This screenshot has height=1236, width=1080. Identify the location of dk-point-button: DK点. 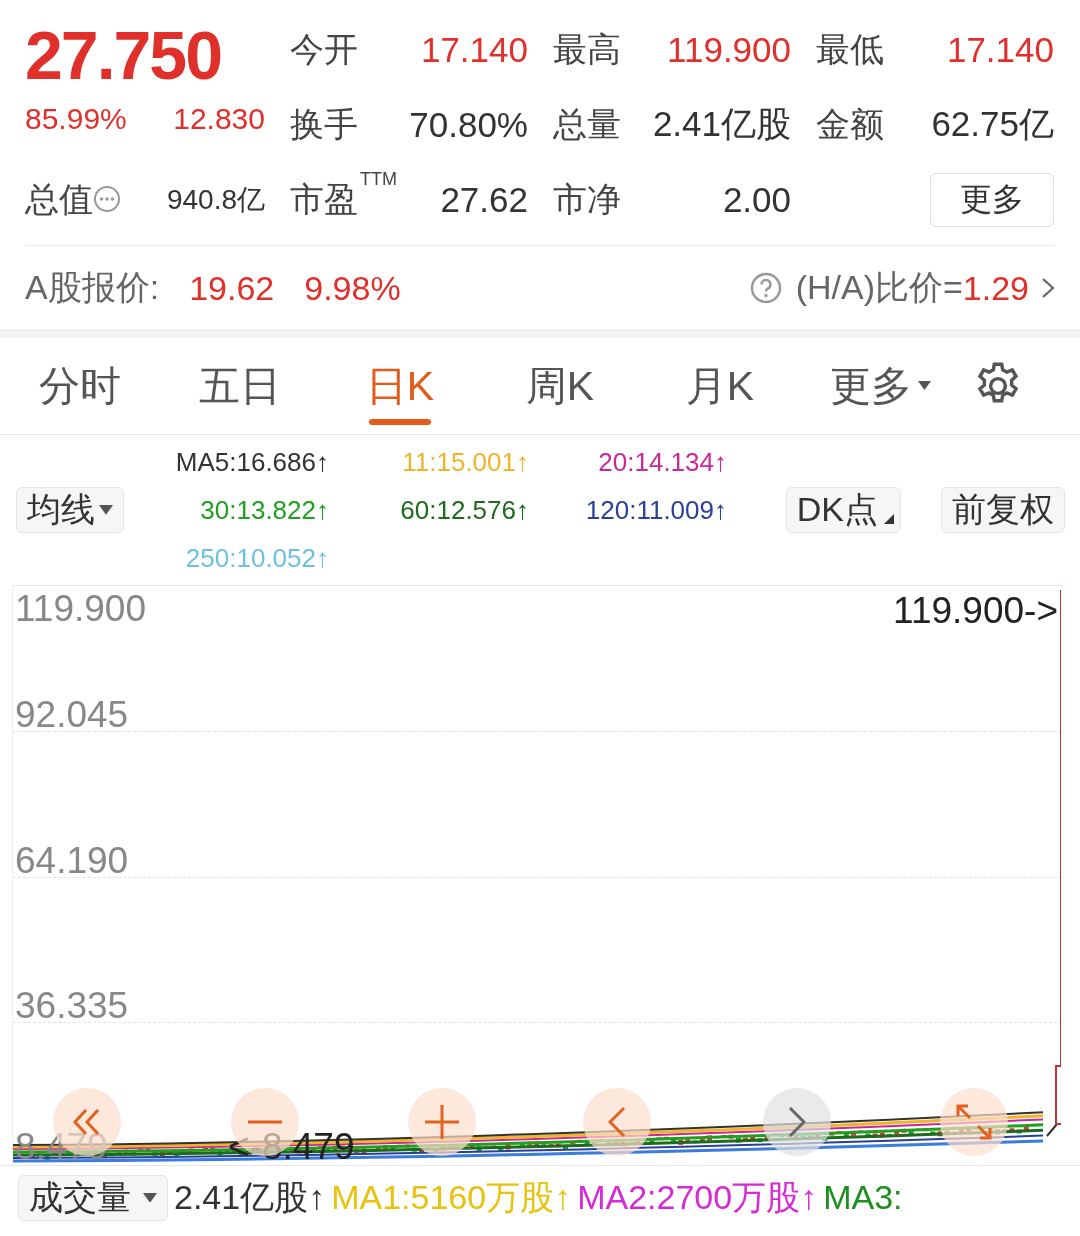
(843, 510).